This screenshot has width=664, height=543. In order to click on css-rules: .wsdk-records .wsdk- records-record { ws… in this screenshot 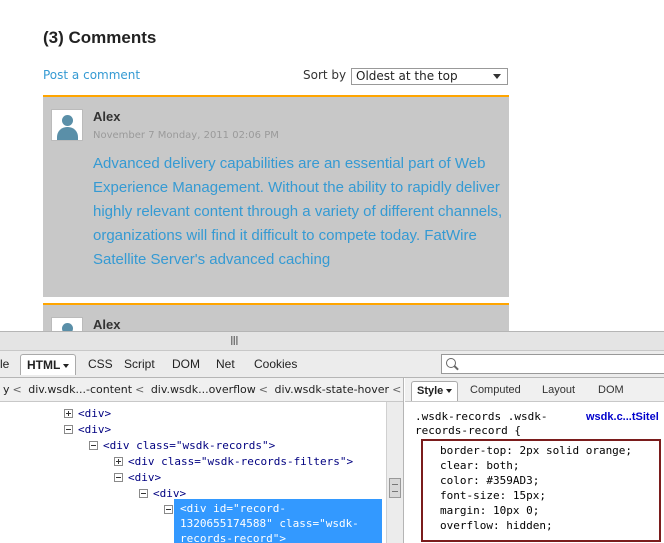, I will do `click(534, 472)`.